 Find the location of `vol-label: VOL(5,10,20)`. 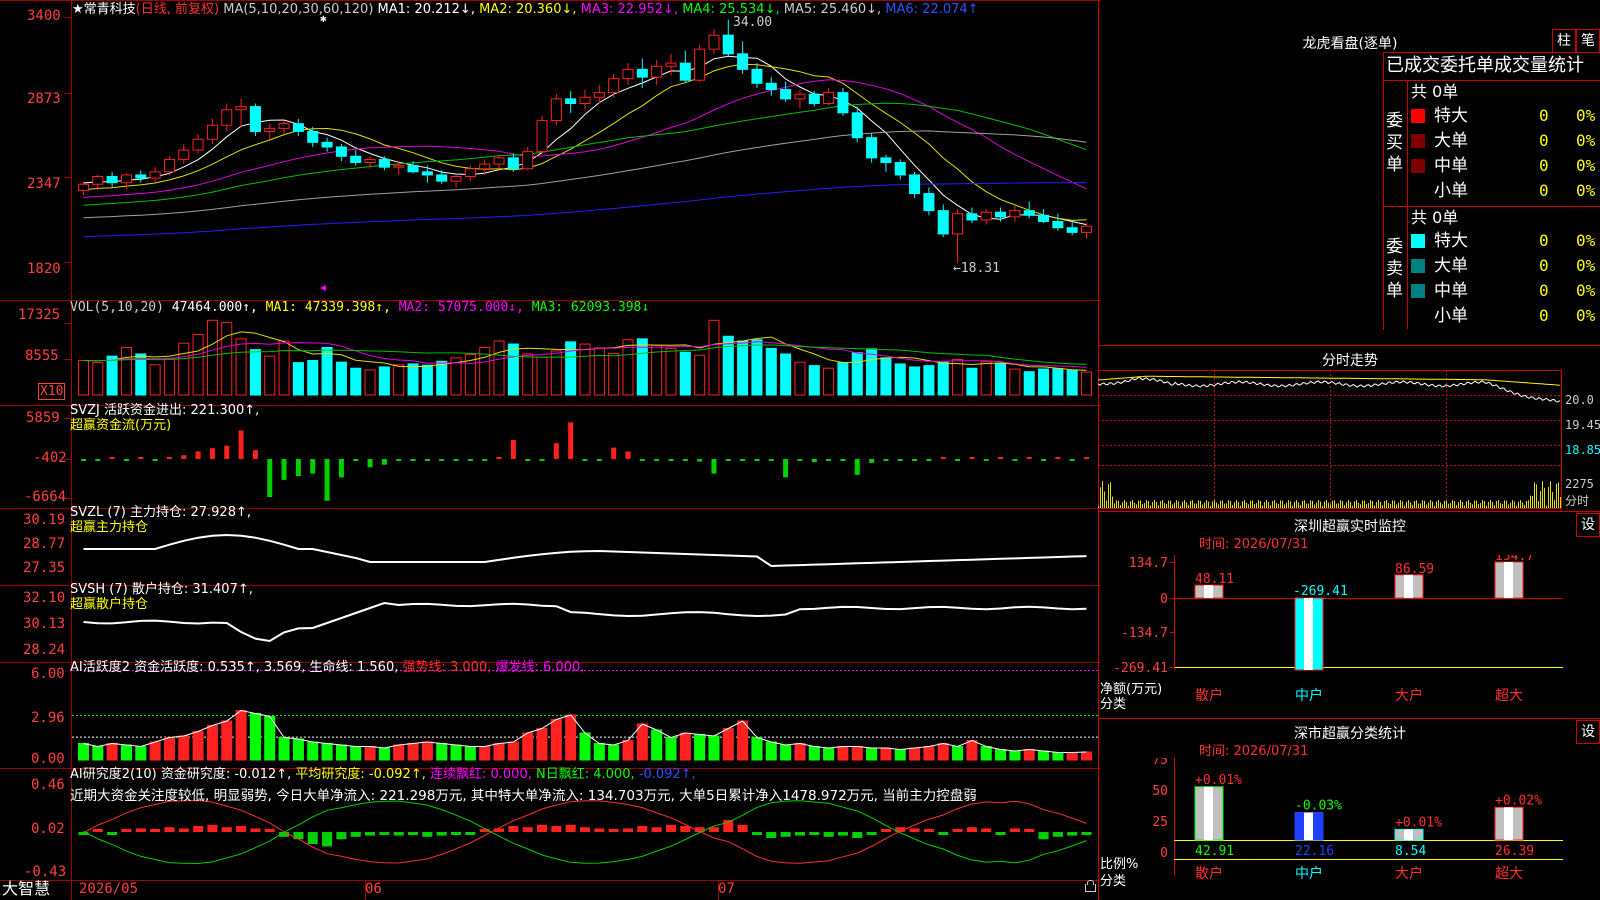

vol-label: VOL(5,10,20) is located at coordinates (117, 307).